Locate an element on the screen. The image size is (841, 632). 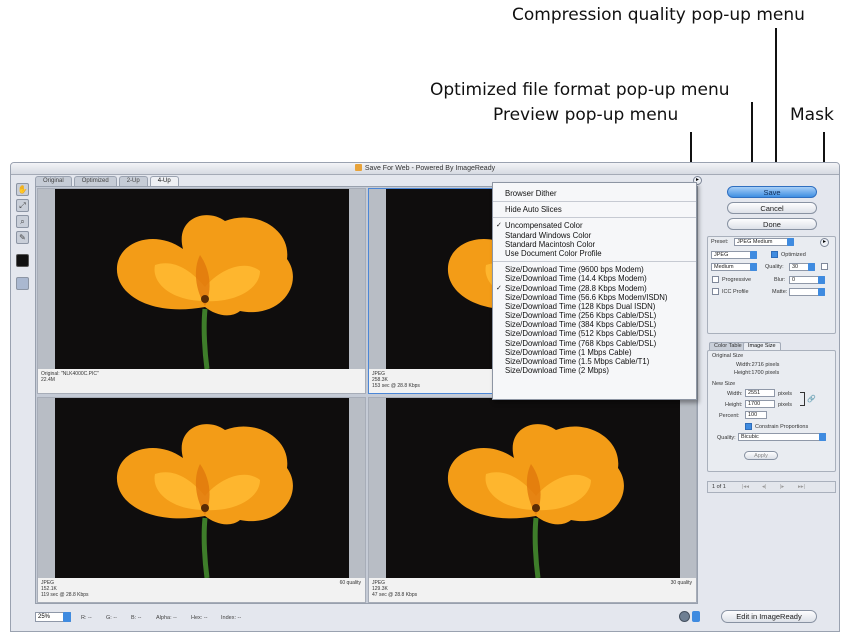
eyedropper-color-swatch is located at coordinates (22, 260).